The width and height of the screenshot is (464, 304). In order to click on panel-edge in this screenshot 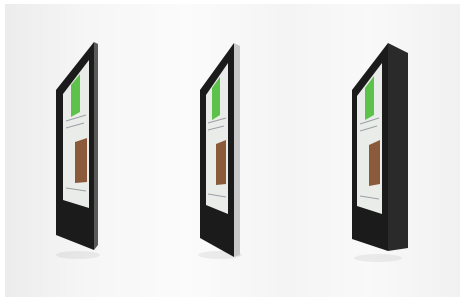, I will do `click(398, 147)`.